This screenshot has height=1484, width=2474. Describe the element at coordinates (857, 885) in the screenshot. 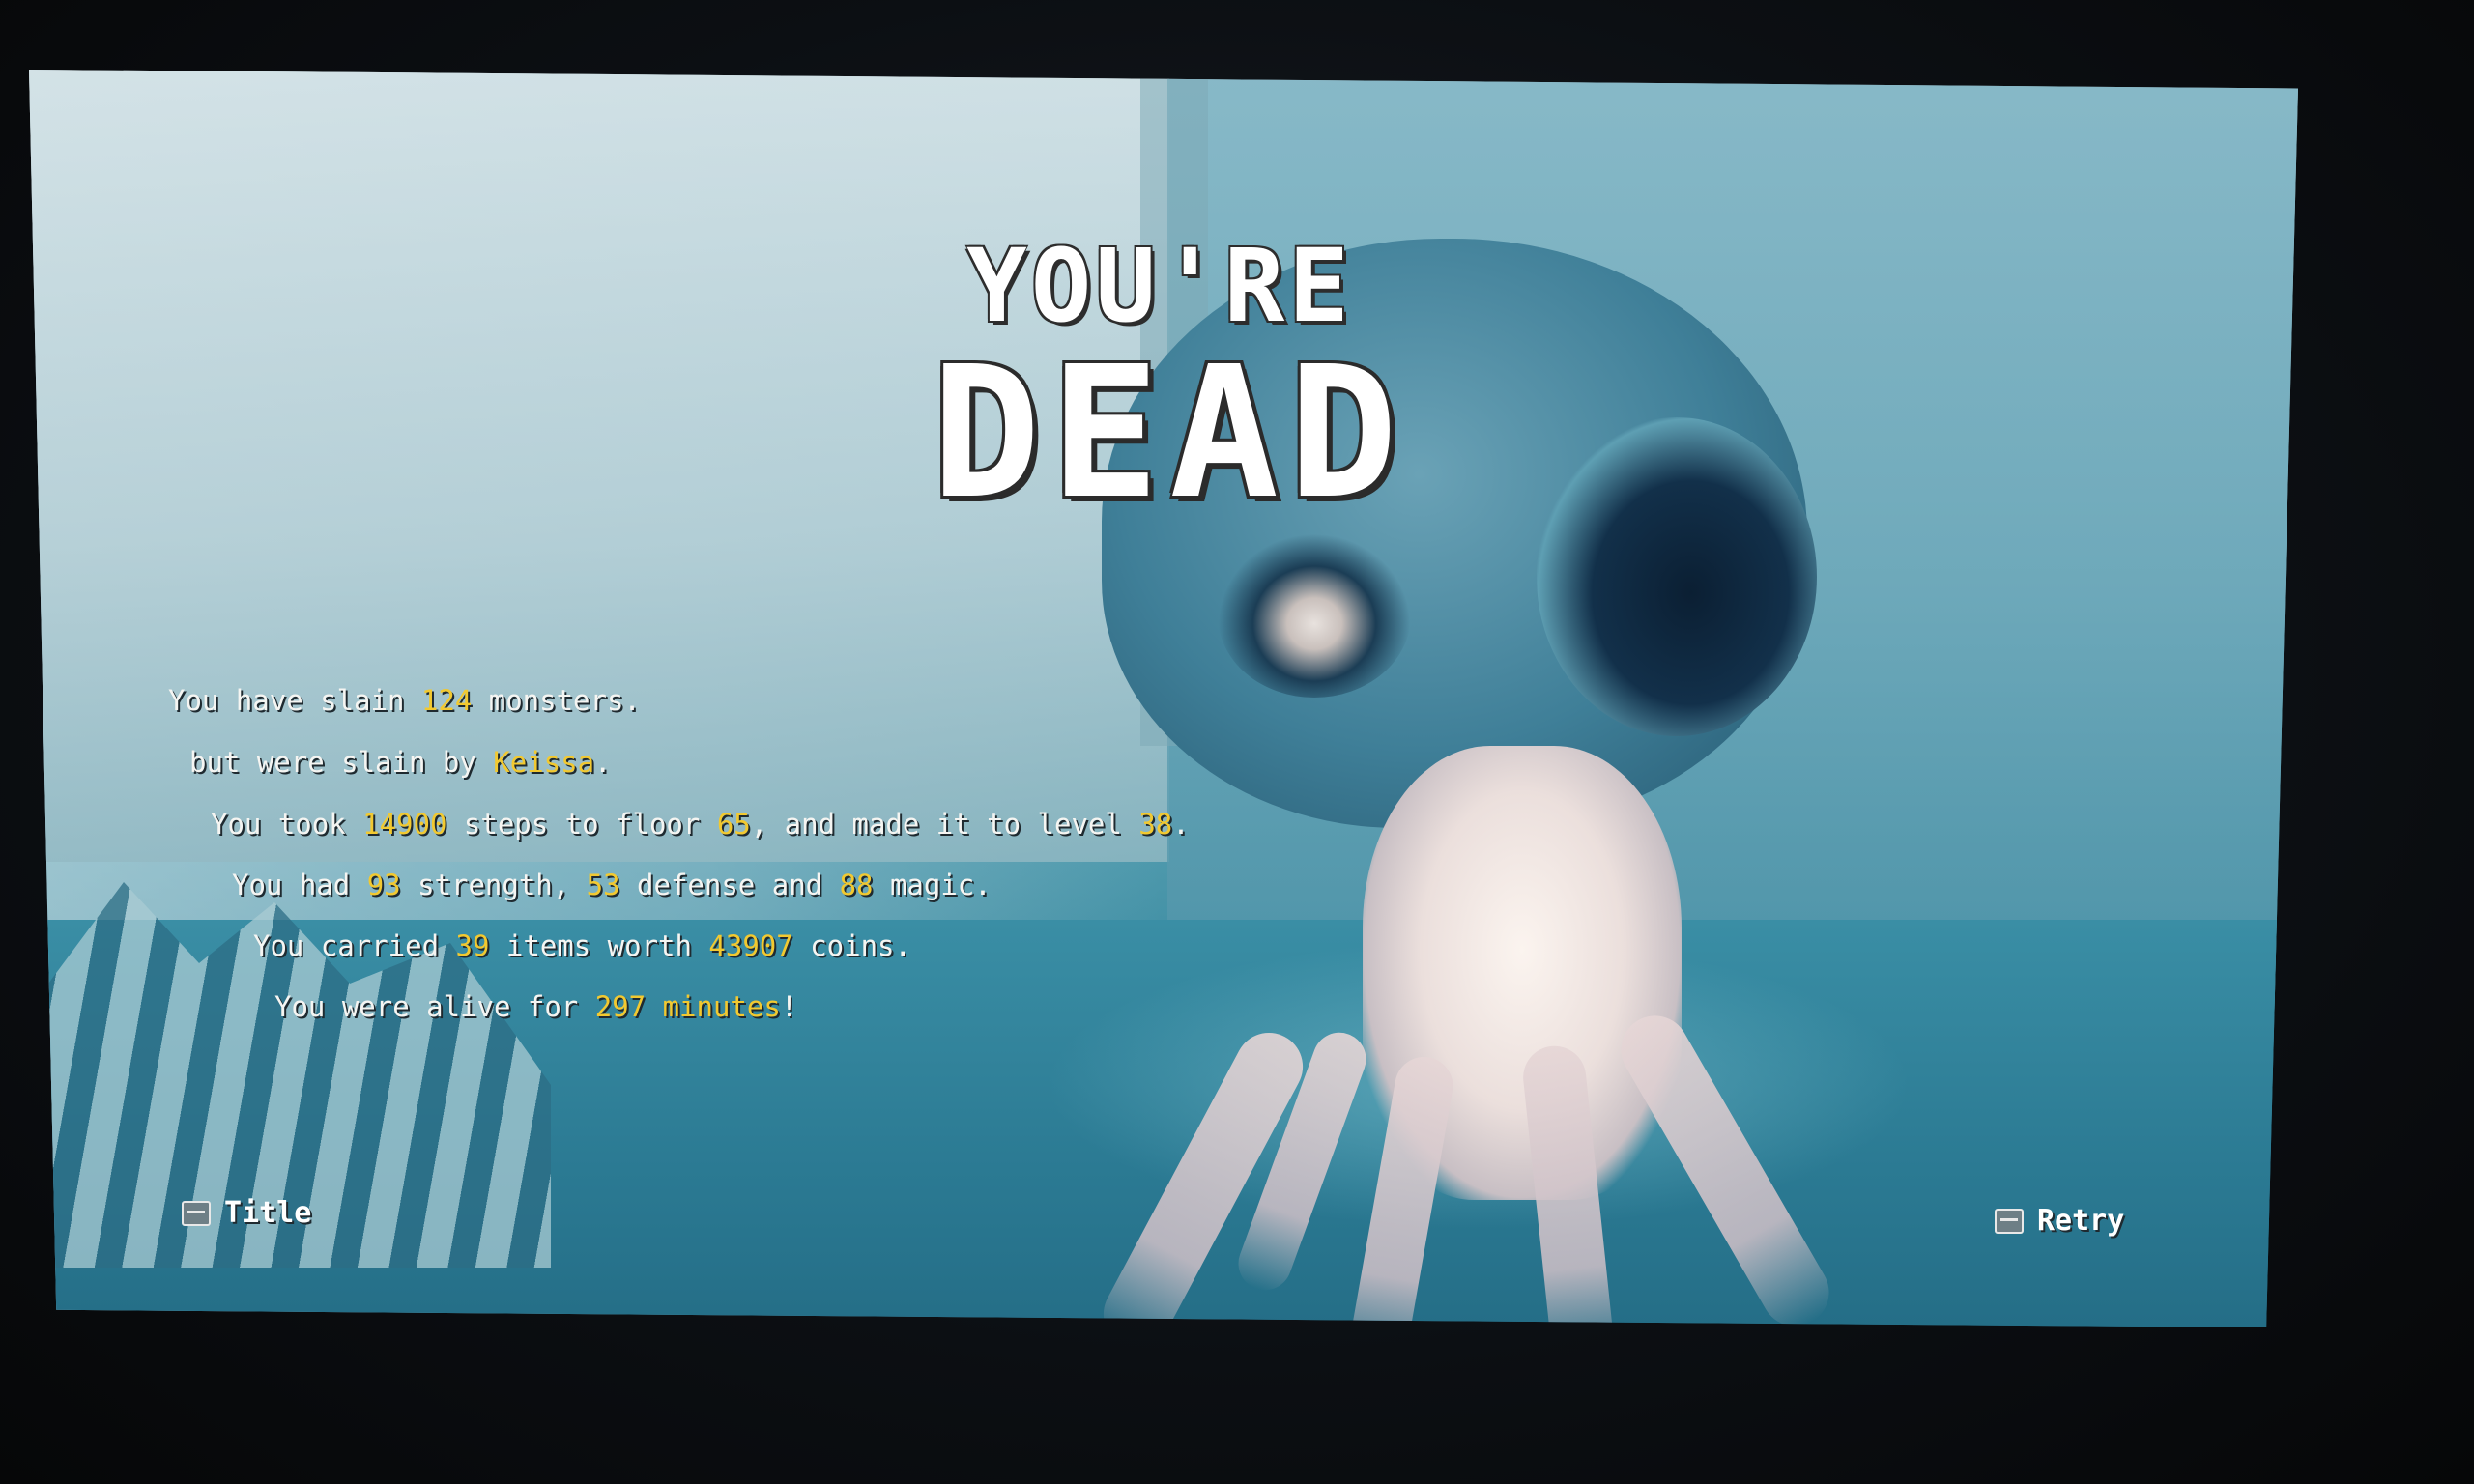

I see `stat-value: 88` at that location.